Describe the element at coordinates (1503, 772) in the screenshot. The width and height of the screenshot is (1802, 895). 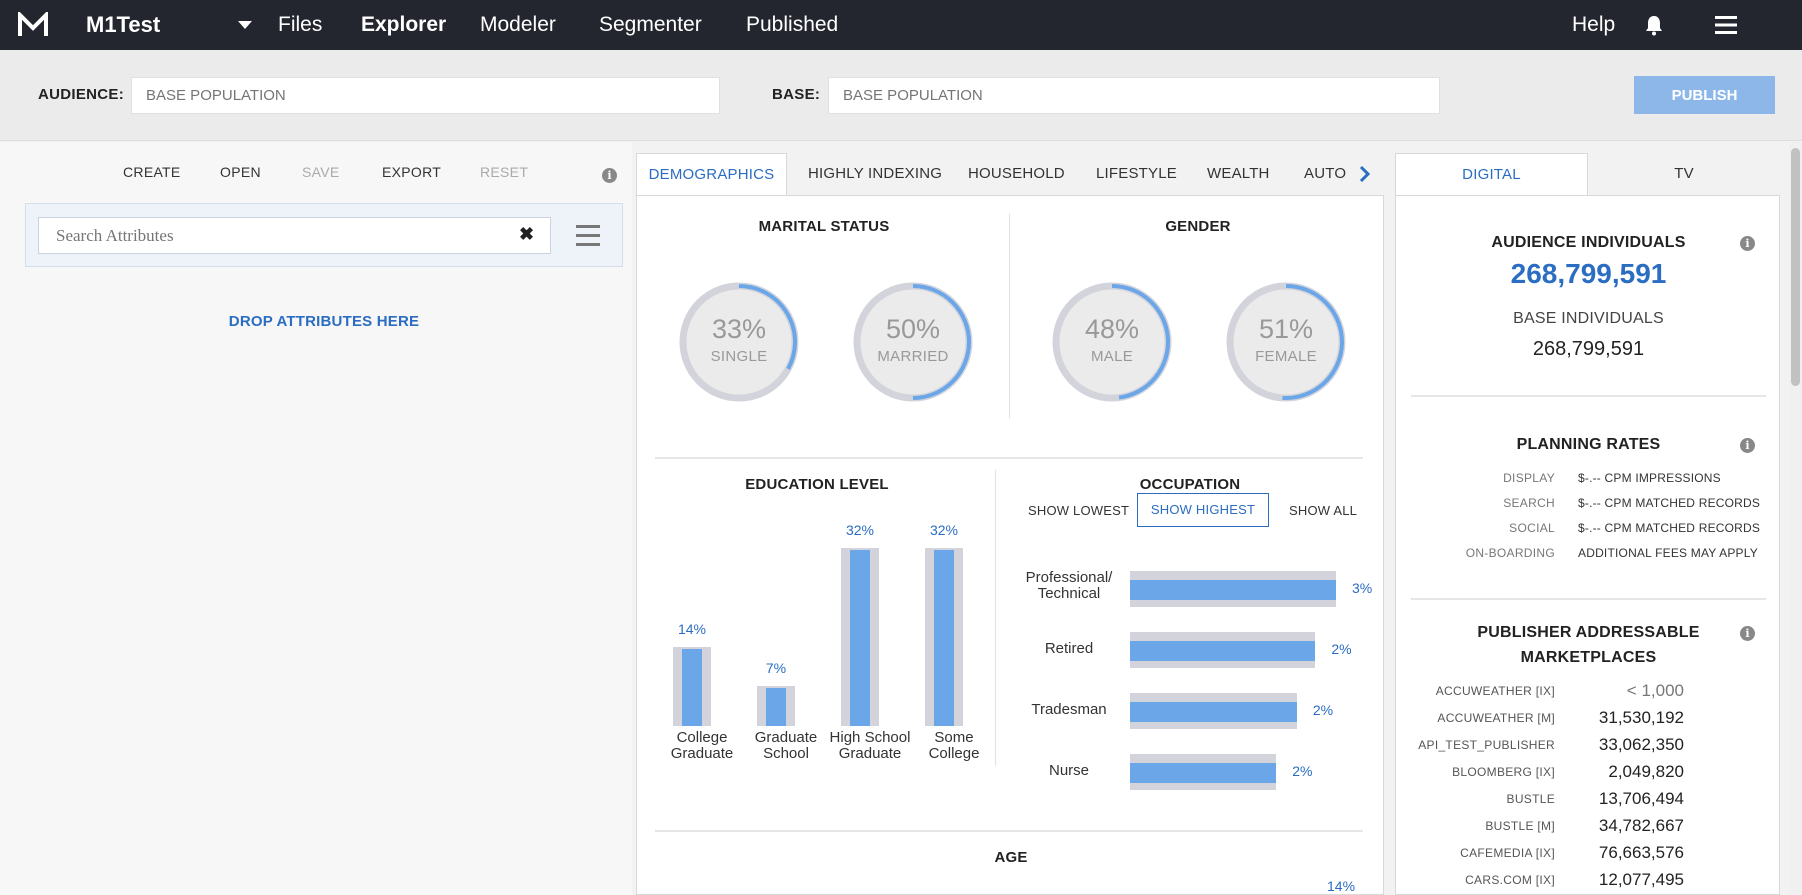
I see `marketplace-name: BLOOMBERG [IX]` at that location.